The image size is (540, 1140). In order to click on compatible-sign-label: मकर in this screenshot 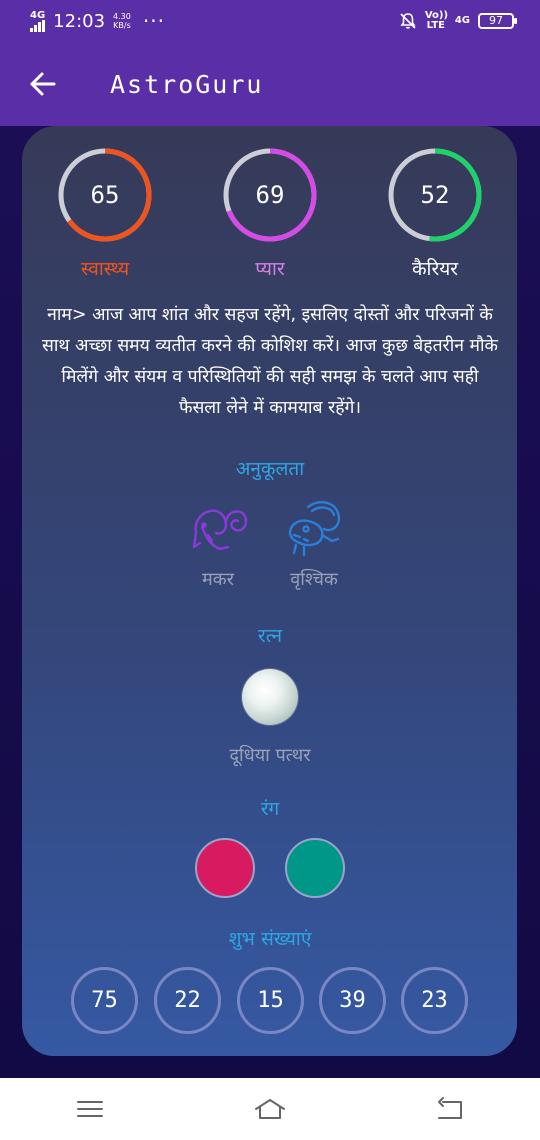, I will do `click(218, 579)`.